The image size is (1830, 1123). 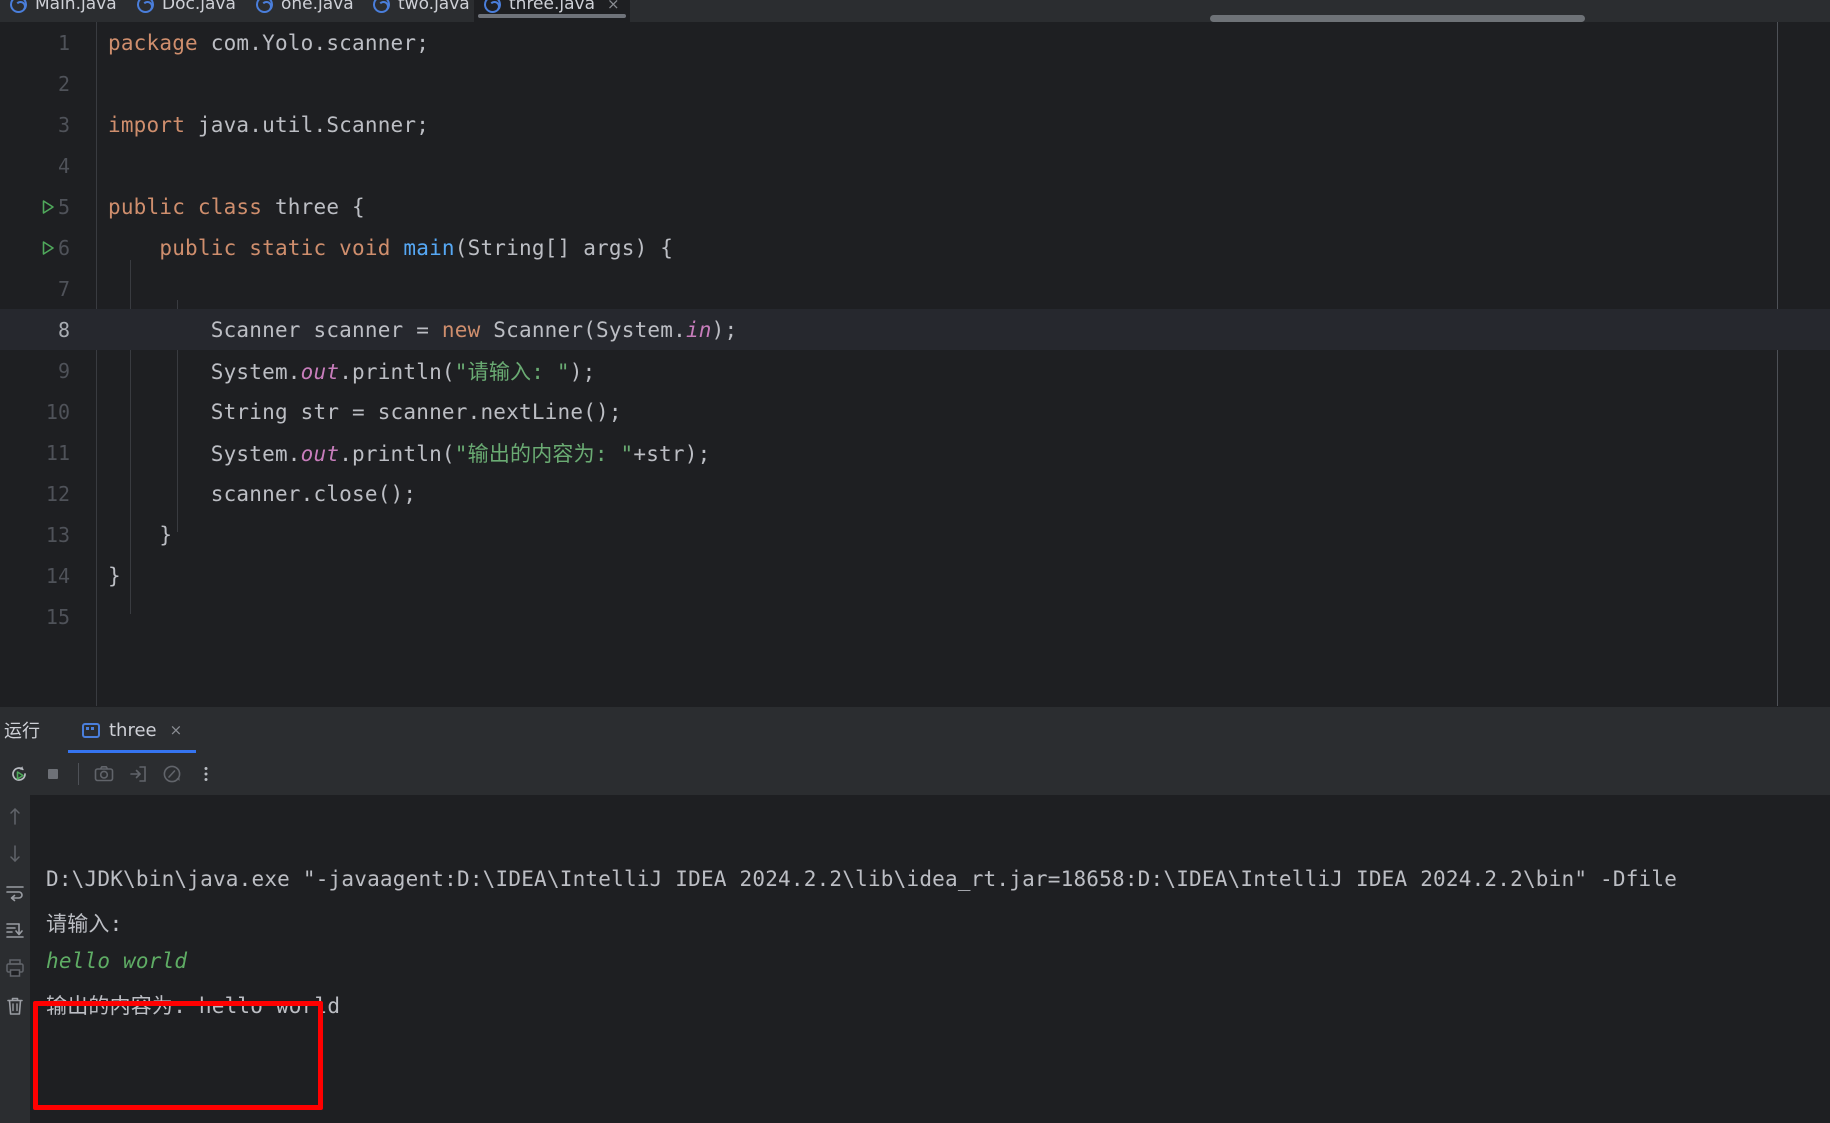 I want to click on editor-tab-label: Main.java, so click(x=76, y=7).